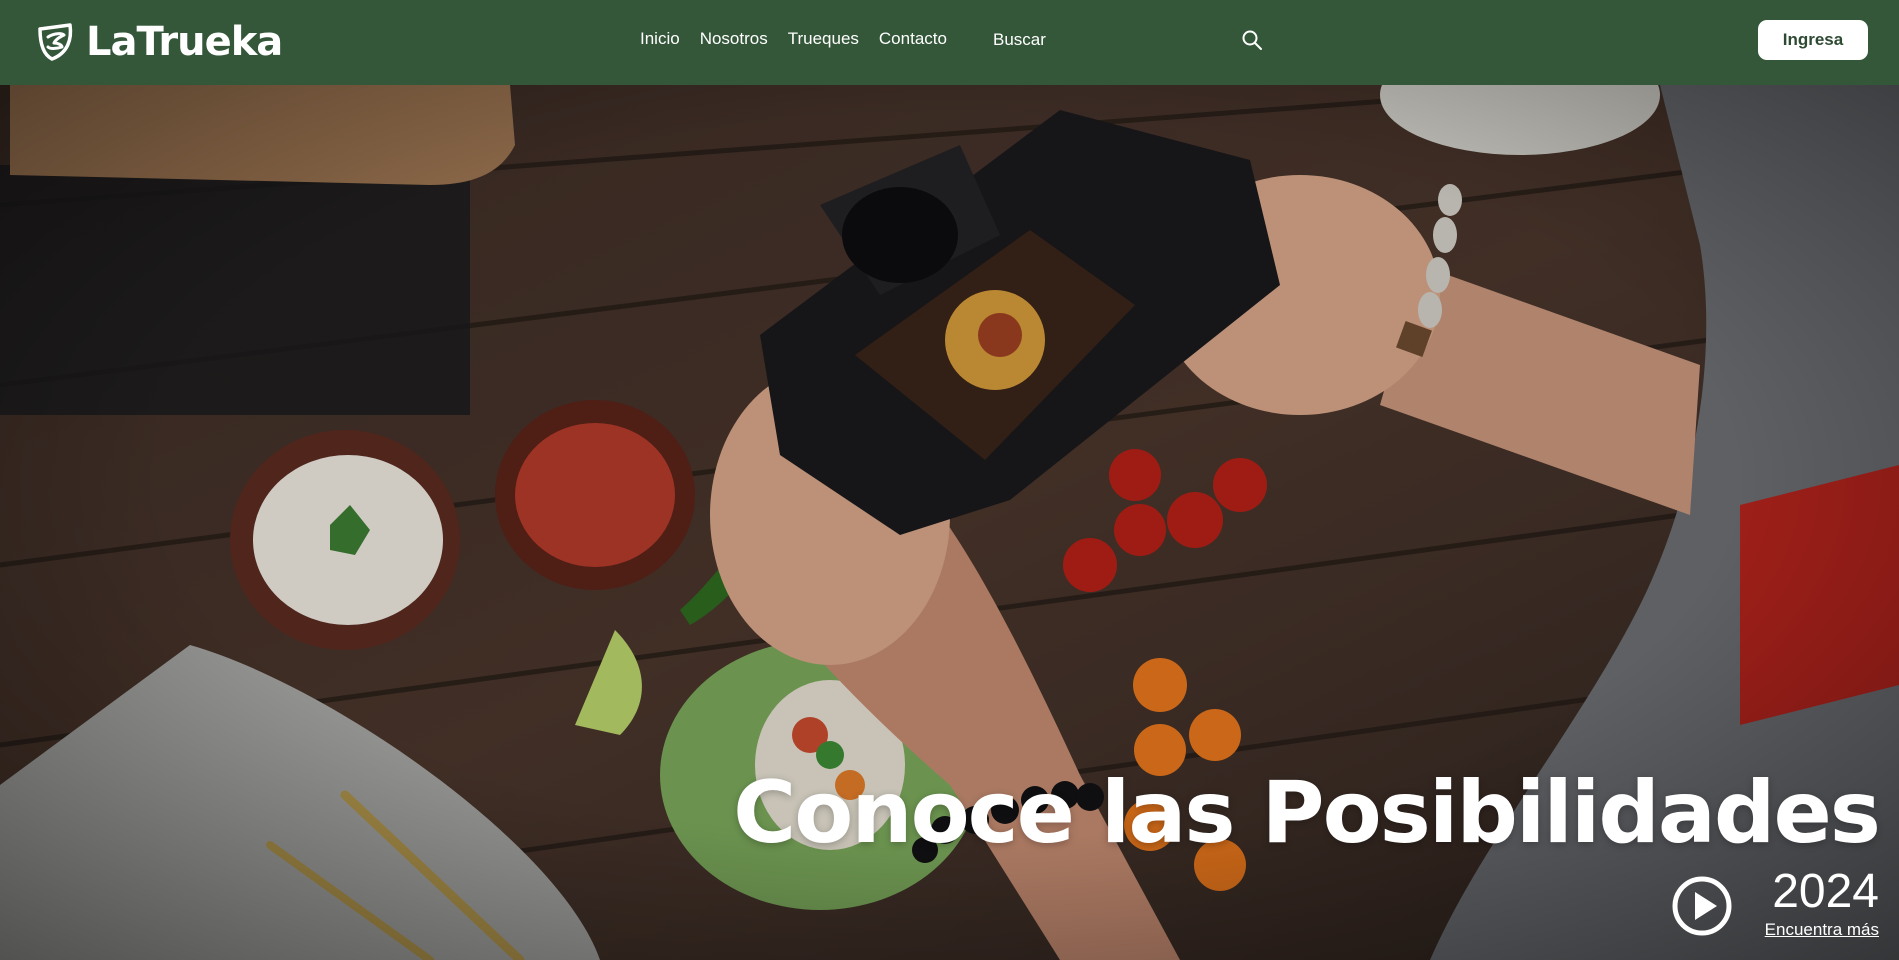  Describe the element at coordinates (1825, 891) in the screenshot. I see `hero-year: 2024` at that location.